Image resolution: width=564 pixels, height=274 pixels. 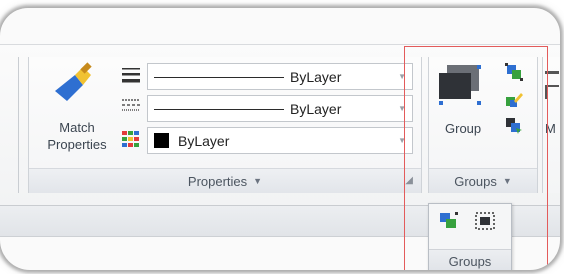 I want to click on group-icon, so click(x=460, y=85).